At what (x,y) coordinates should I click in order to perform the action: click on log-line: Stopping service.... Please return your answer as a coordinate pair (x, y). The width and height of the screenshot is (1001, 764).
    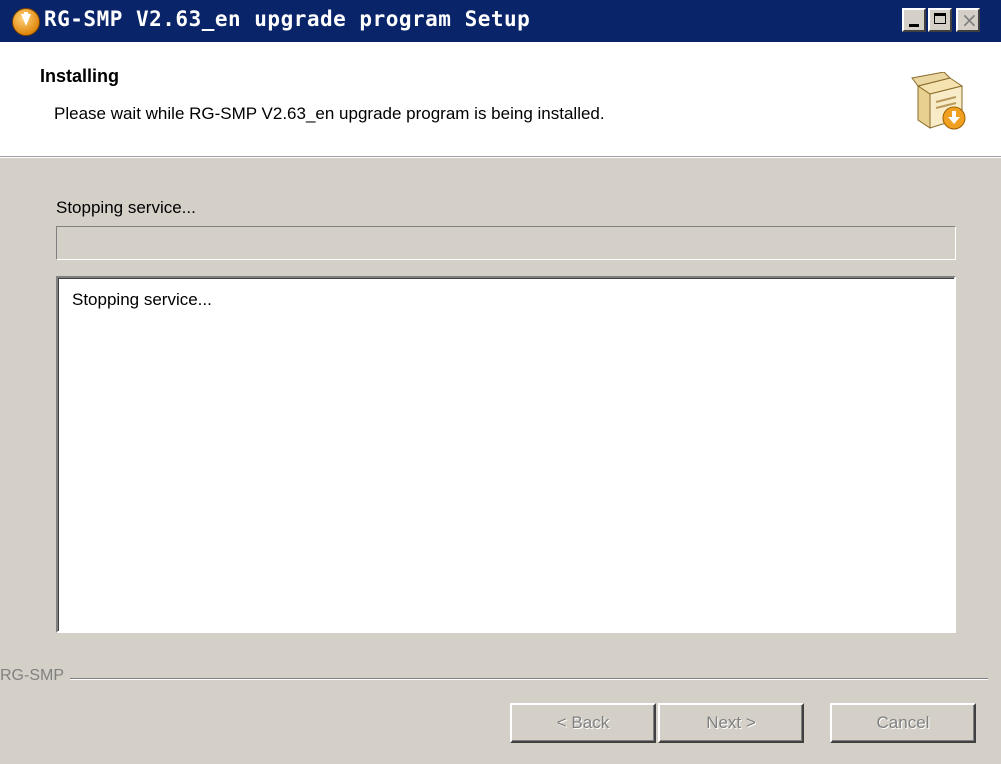
    Looking at the image, I should click on (142, 299).